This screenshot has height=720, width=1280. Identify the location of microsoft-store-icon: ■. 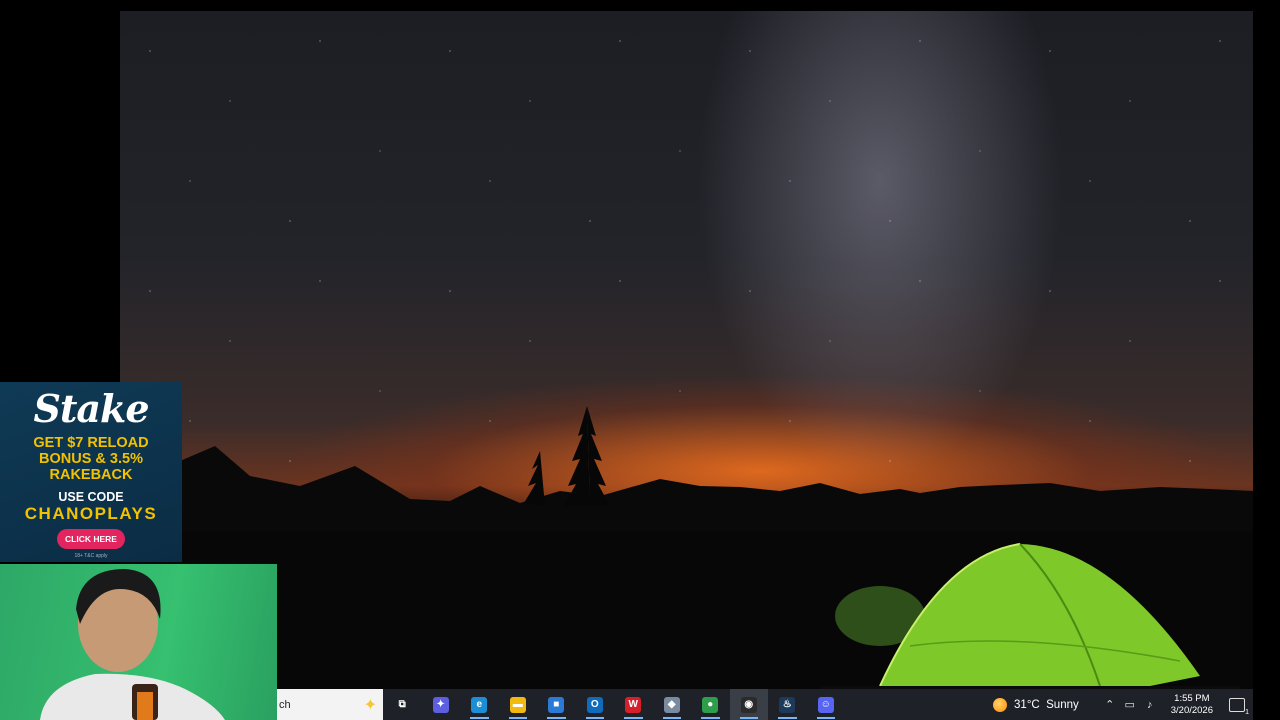
(556, 704).